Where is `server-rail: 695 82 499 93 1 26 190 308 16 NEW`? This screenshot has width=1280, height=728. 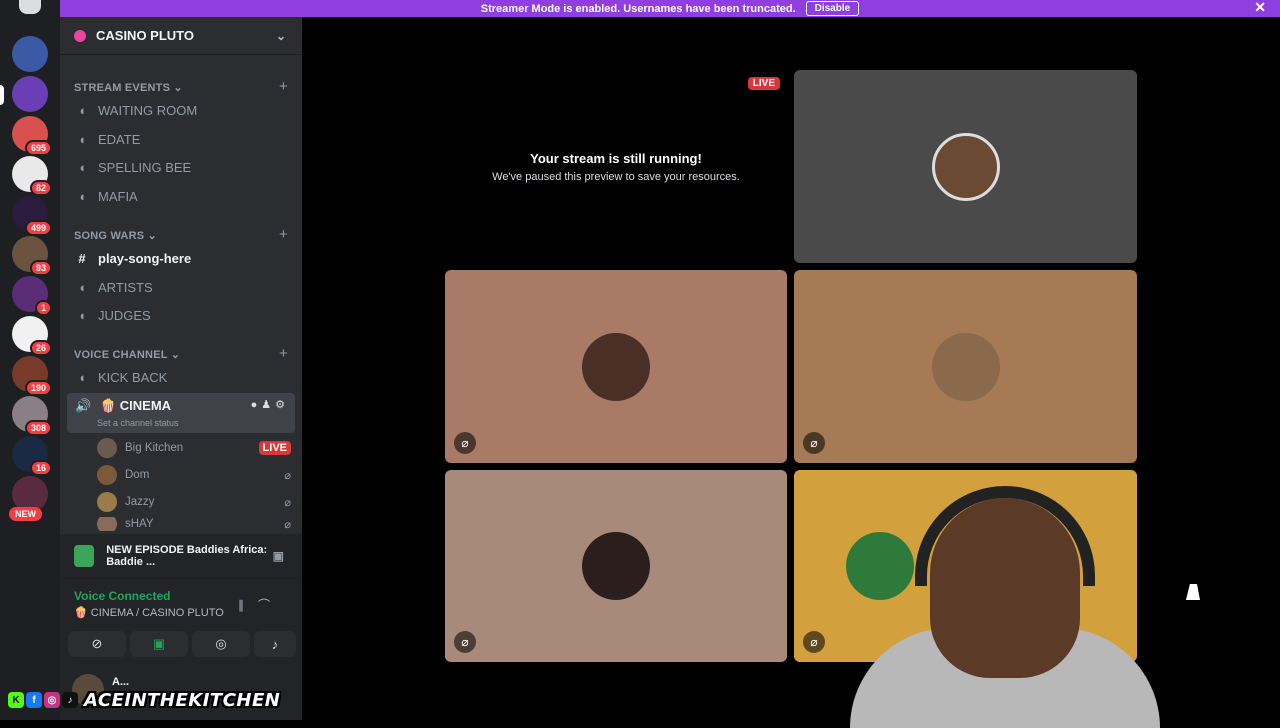
server-rail: 695 82 499 93 1 26 190 308 16 NEW is located at coordinates (30, 360).